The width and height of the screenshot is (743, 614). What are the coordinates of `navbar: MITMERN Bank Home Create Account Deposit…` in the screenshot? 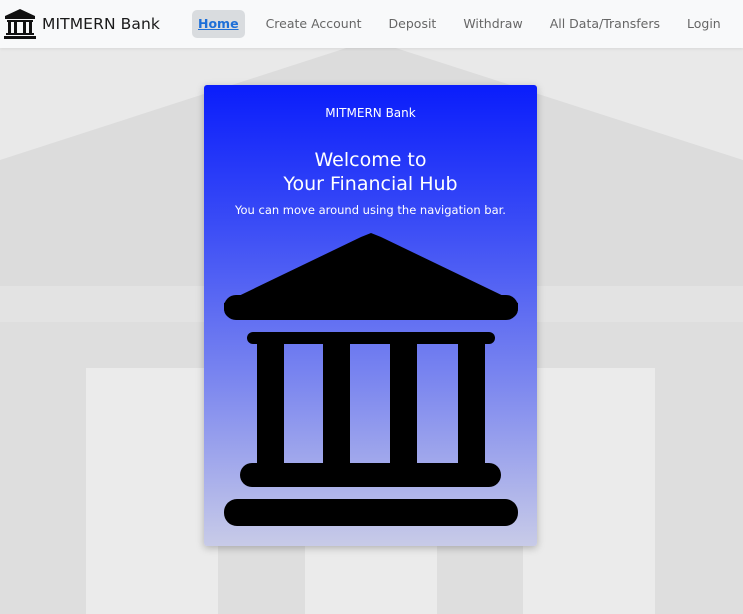 It's located at (371, 24).